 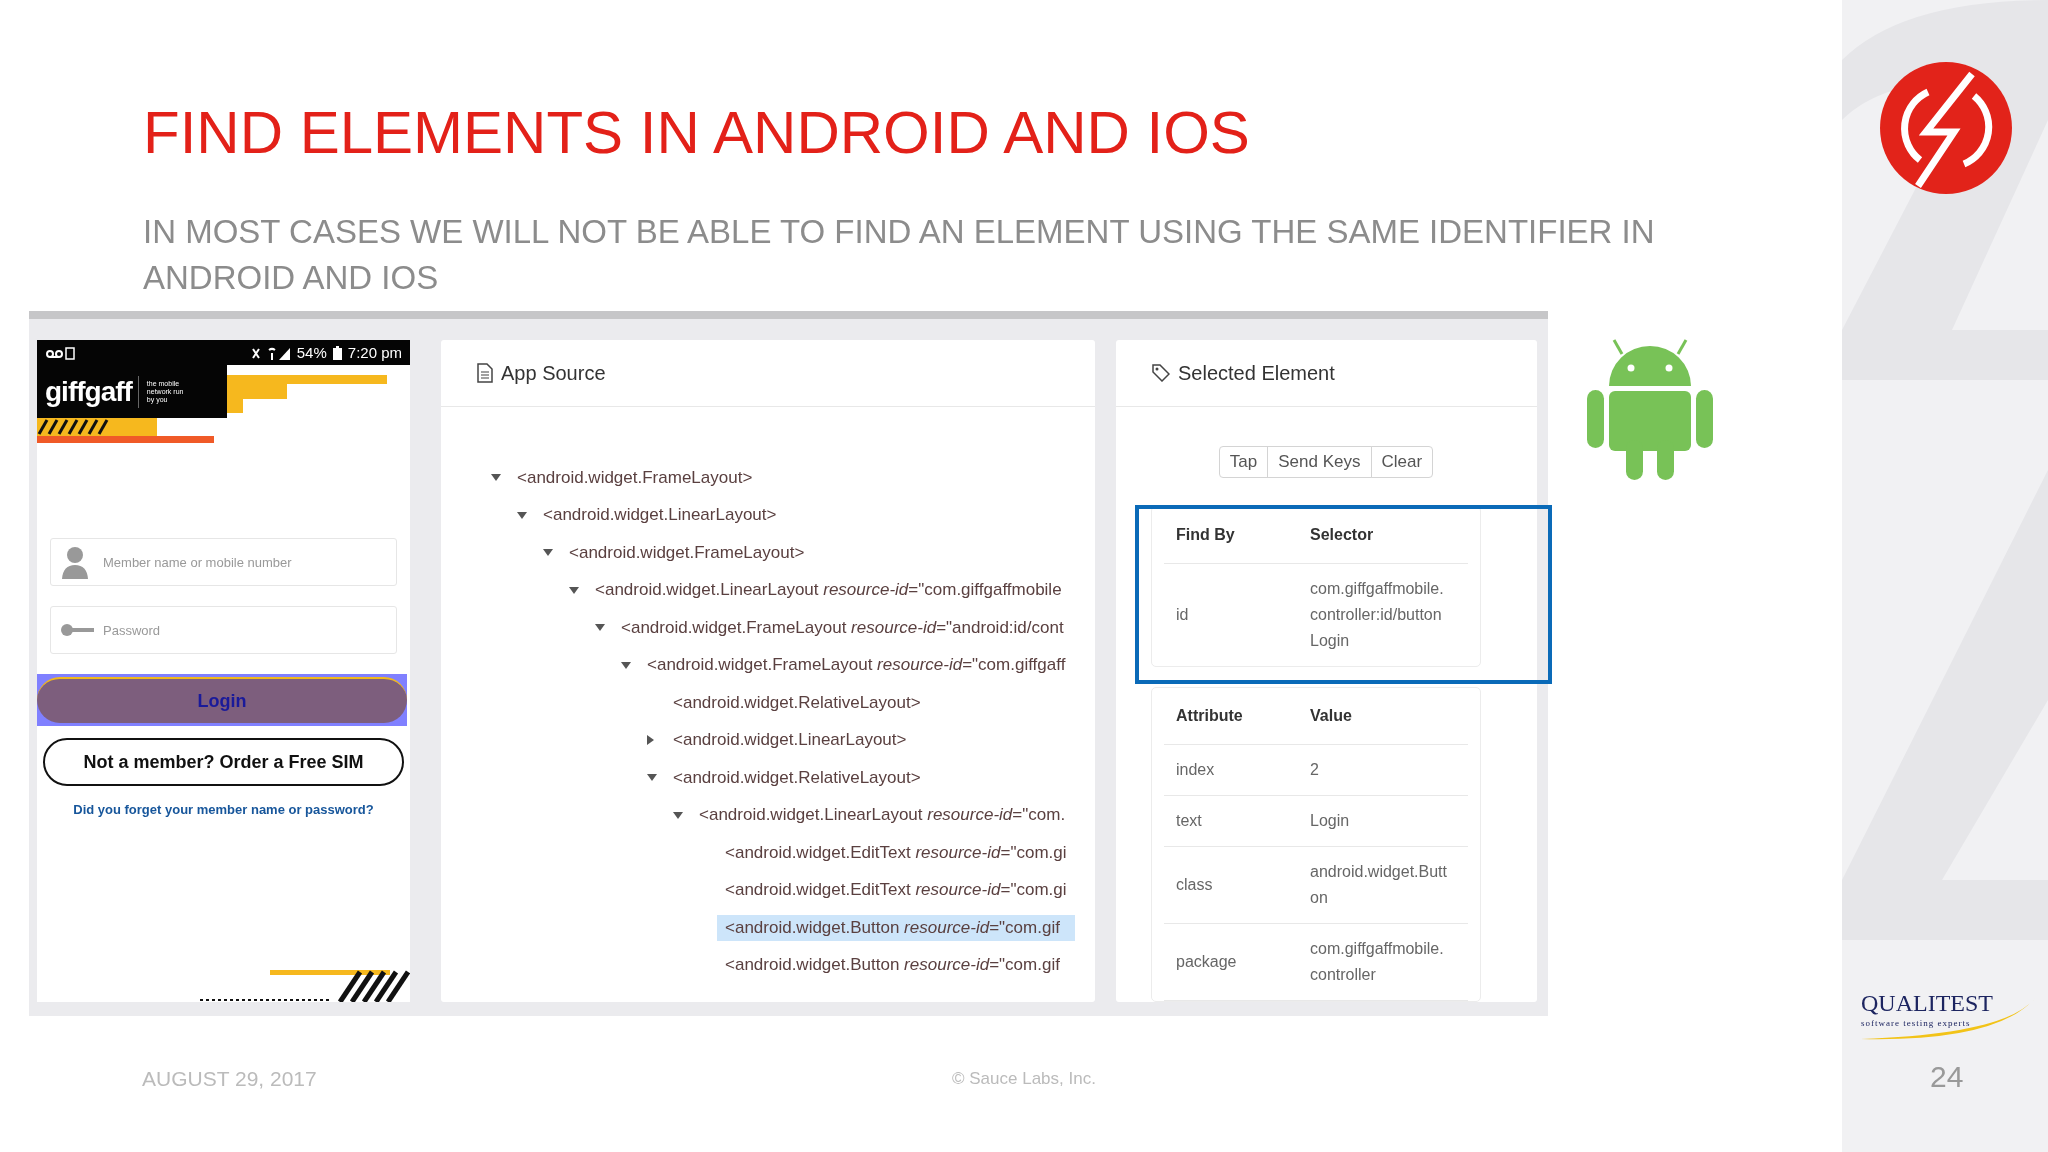 I want to click on table-cell-text: class, so click(x=1195, y=885).